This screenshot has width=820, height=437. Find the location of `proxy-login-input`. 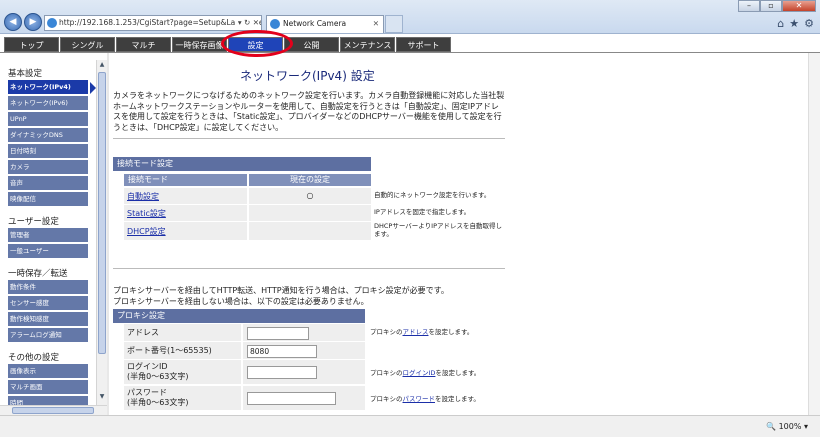

proxy-login-input is located at coordinates (282, 372).